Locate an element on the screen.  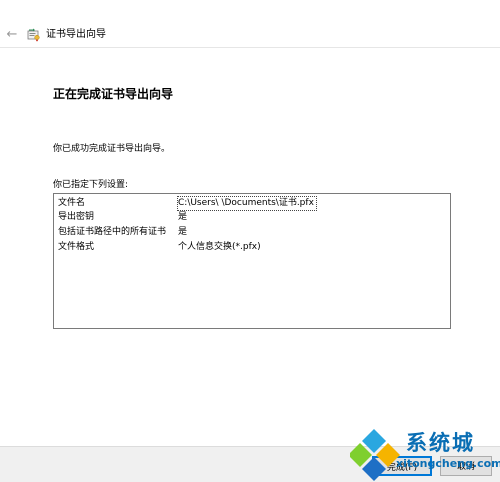
setting-key: 导出密钥 is located at coordinates (76, 217).